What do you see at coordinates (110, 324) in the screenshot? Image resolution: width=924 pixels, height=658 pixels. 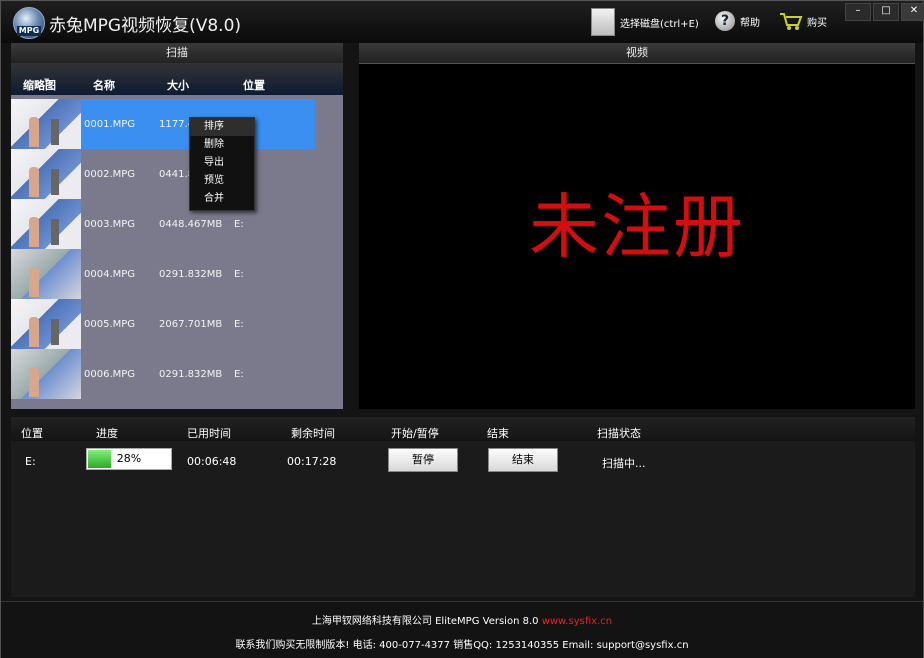 I see `file-name: 0005.MPG` at bounding box center [110, 324].